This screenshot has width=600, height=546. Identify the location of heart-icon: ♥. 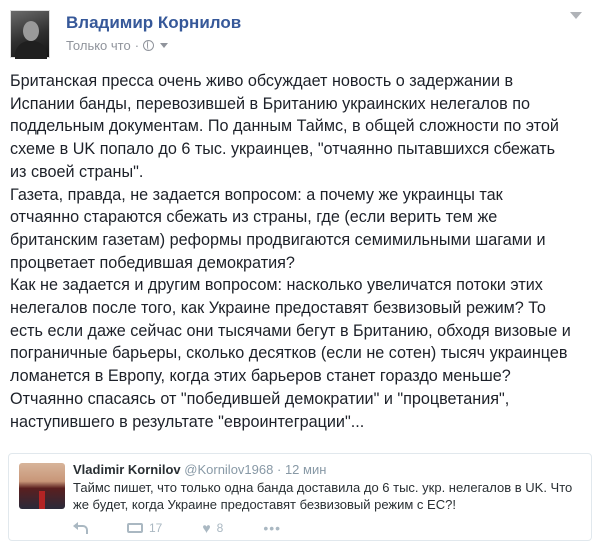
(206, 528).